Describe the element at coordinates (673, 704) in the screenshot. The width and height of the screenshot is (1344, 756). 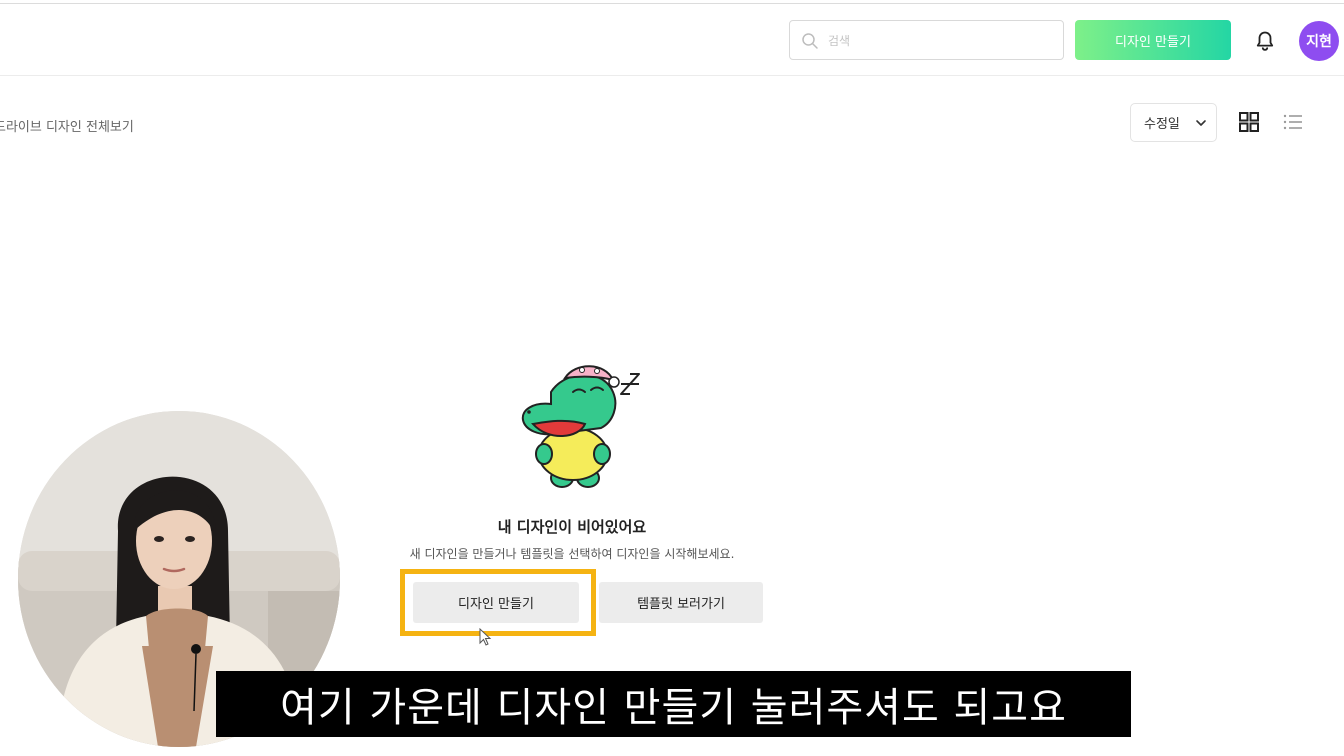
I see `video-subtitle: 여기 가운데 디자인 만들기 눌러주셔도 되고요` at that location.